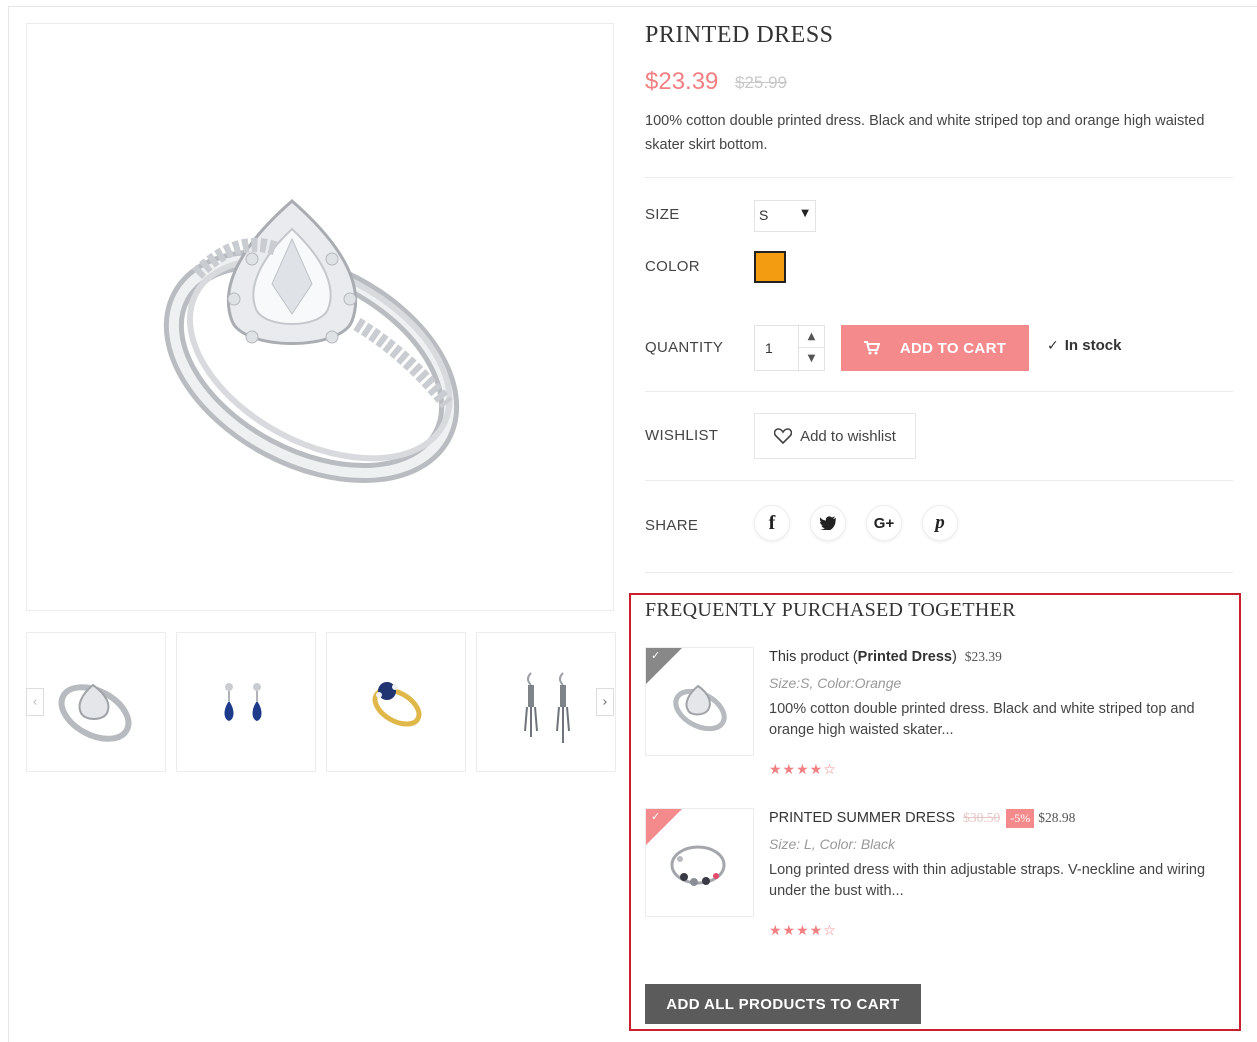 The height and width of the screenshot is (1042, 1257). I want to click on fbt-item-name: PRINTED SUMMER DRESS $30.50 -5% $28.98, so click(922, 818).